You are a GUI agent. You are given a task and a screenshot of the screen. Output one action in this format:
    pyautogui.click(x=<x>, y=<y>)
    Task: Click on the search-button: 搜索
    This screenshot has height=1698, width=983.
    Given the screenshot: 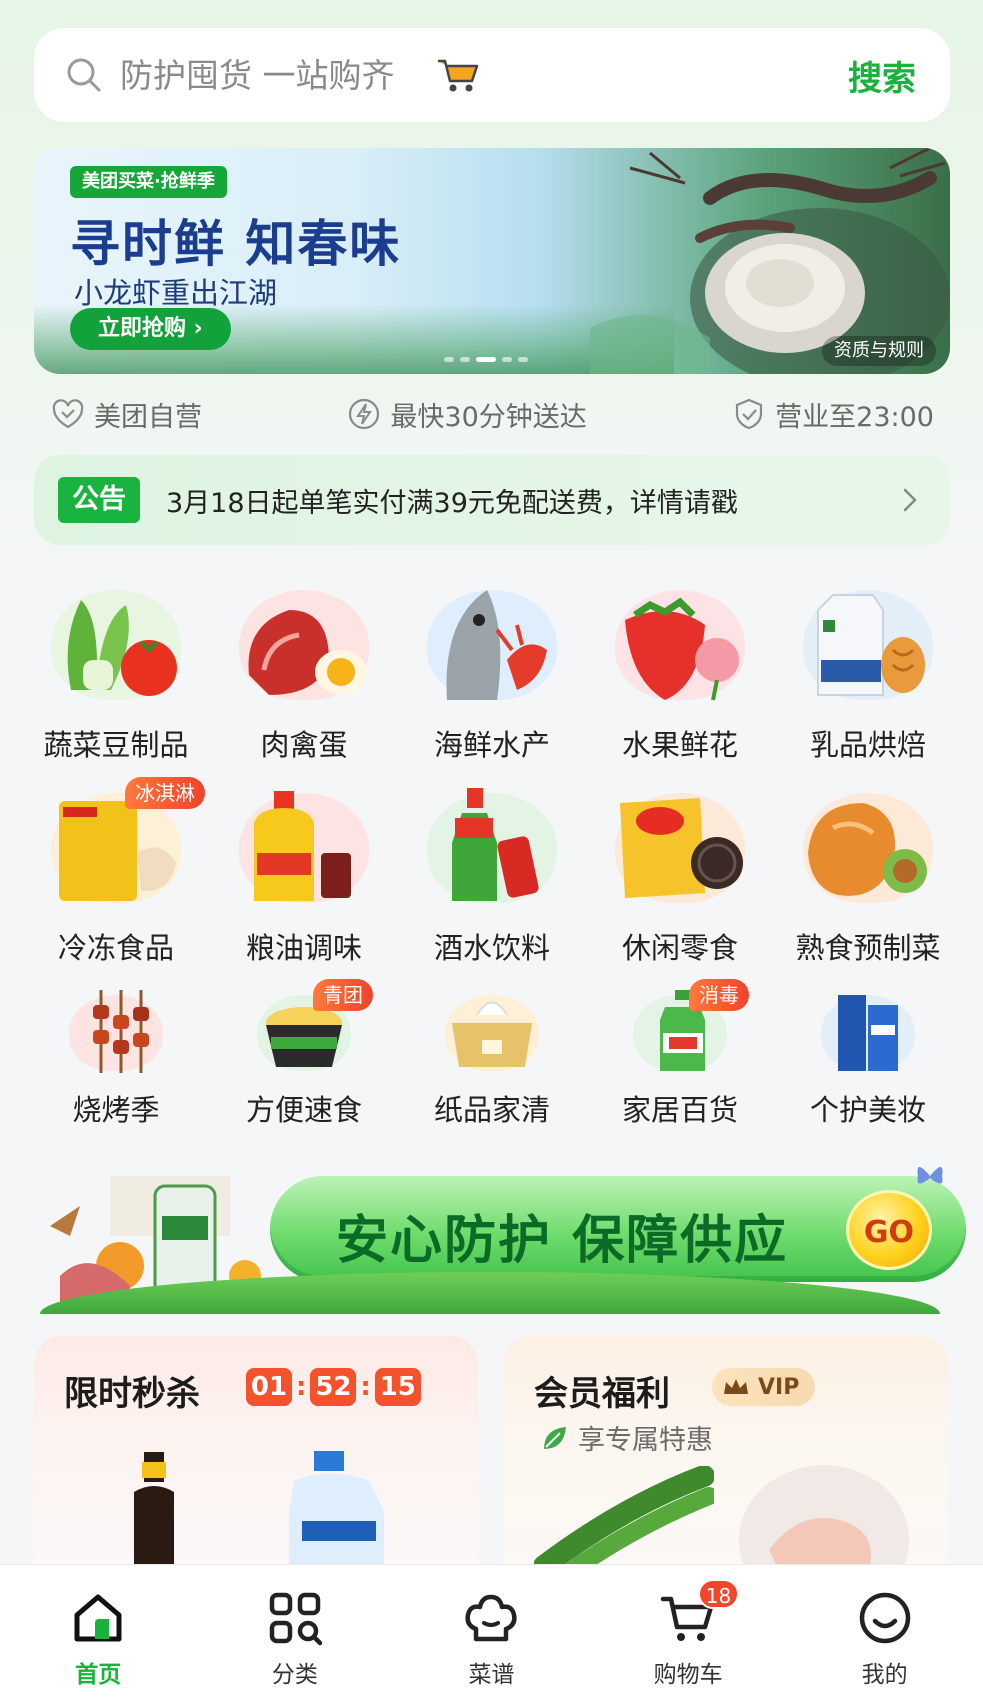 What is the action you would take?
    pyautogui.click(x=882, y=75)
    